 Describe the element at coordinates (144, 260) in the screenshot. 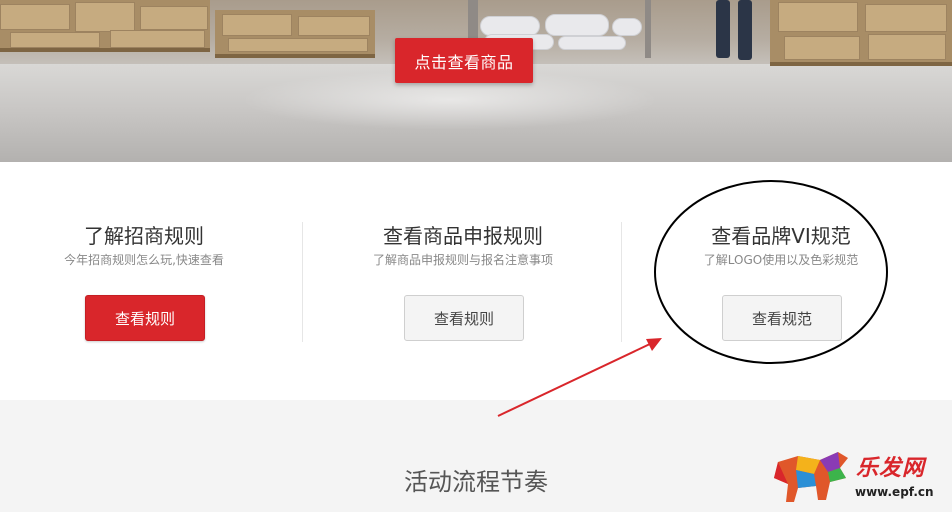

I see `column-subtitle: 今年招商规则怎么玩,快速查看` at that location.